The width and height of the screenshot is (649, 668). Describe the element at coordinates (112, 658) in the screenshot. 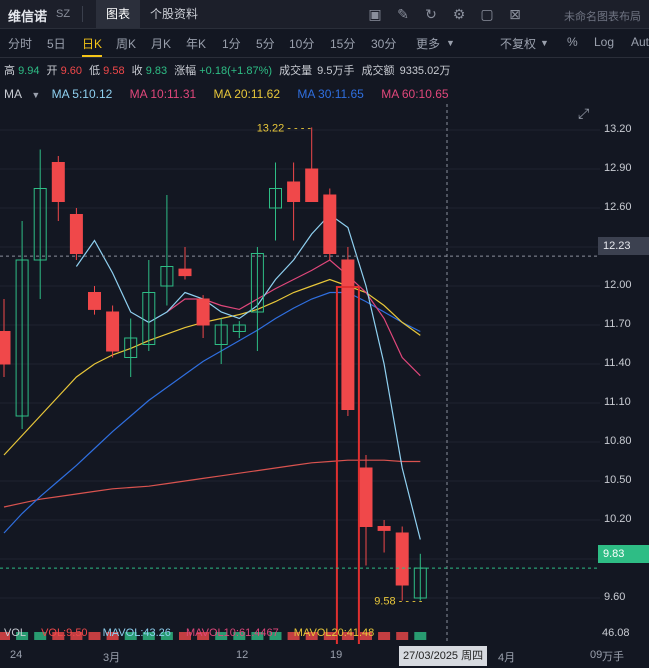

I see `date-tick: 3月` at that location.